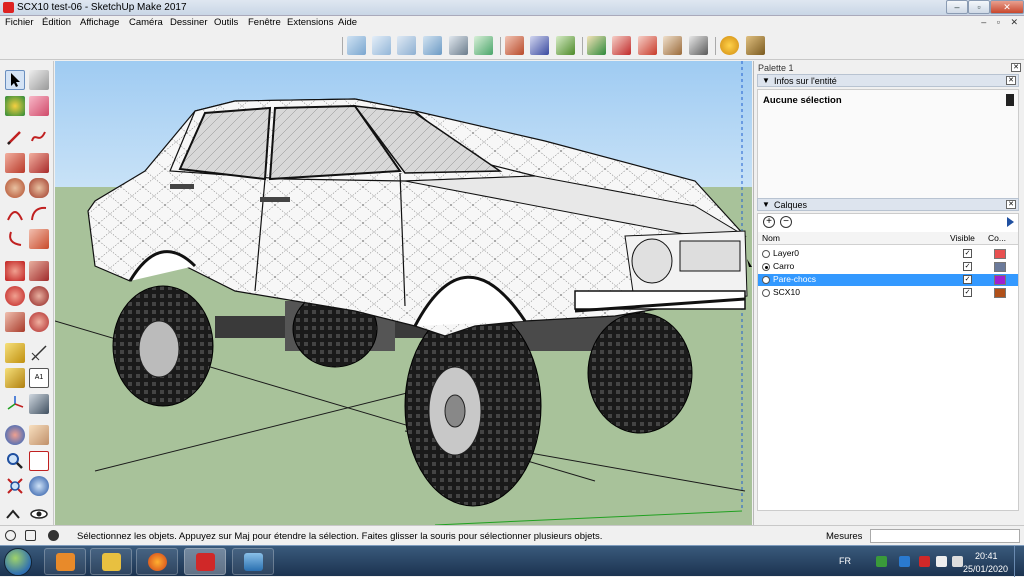  Describe the element at coordinates (888, 80) in the screenshot. I see `entity-info-header: ▼ Infos sur l'entité ✕` at that location.